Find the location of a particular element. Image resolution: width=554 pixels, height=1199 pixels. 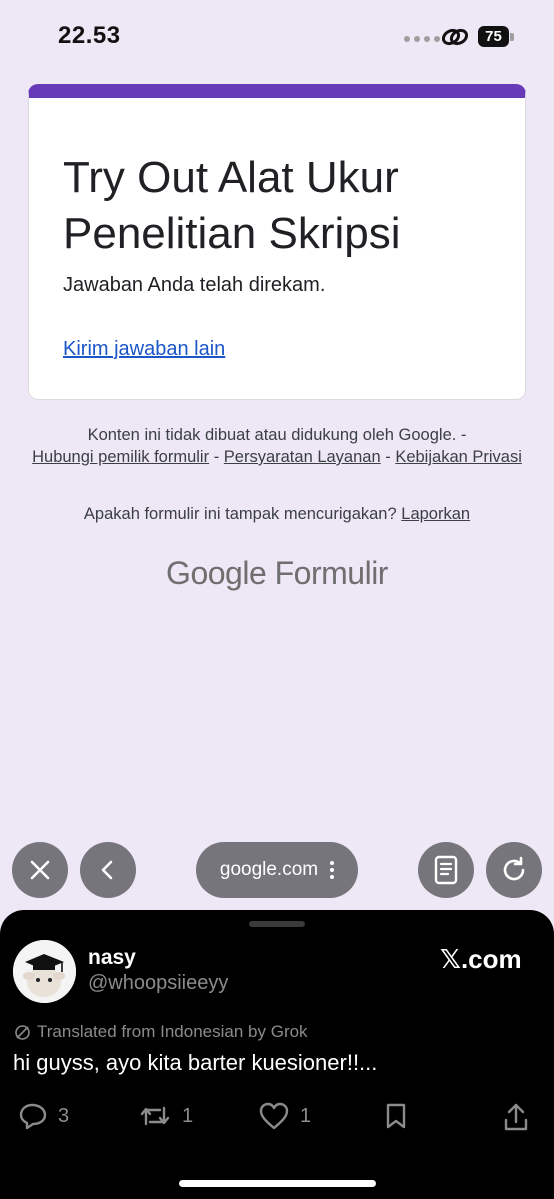

back-button is located at coordinates (108, 870).